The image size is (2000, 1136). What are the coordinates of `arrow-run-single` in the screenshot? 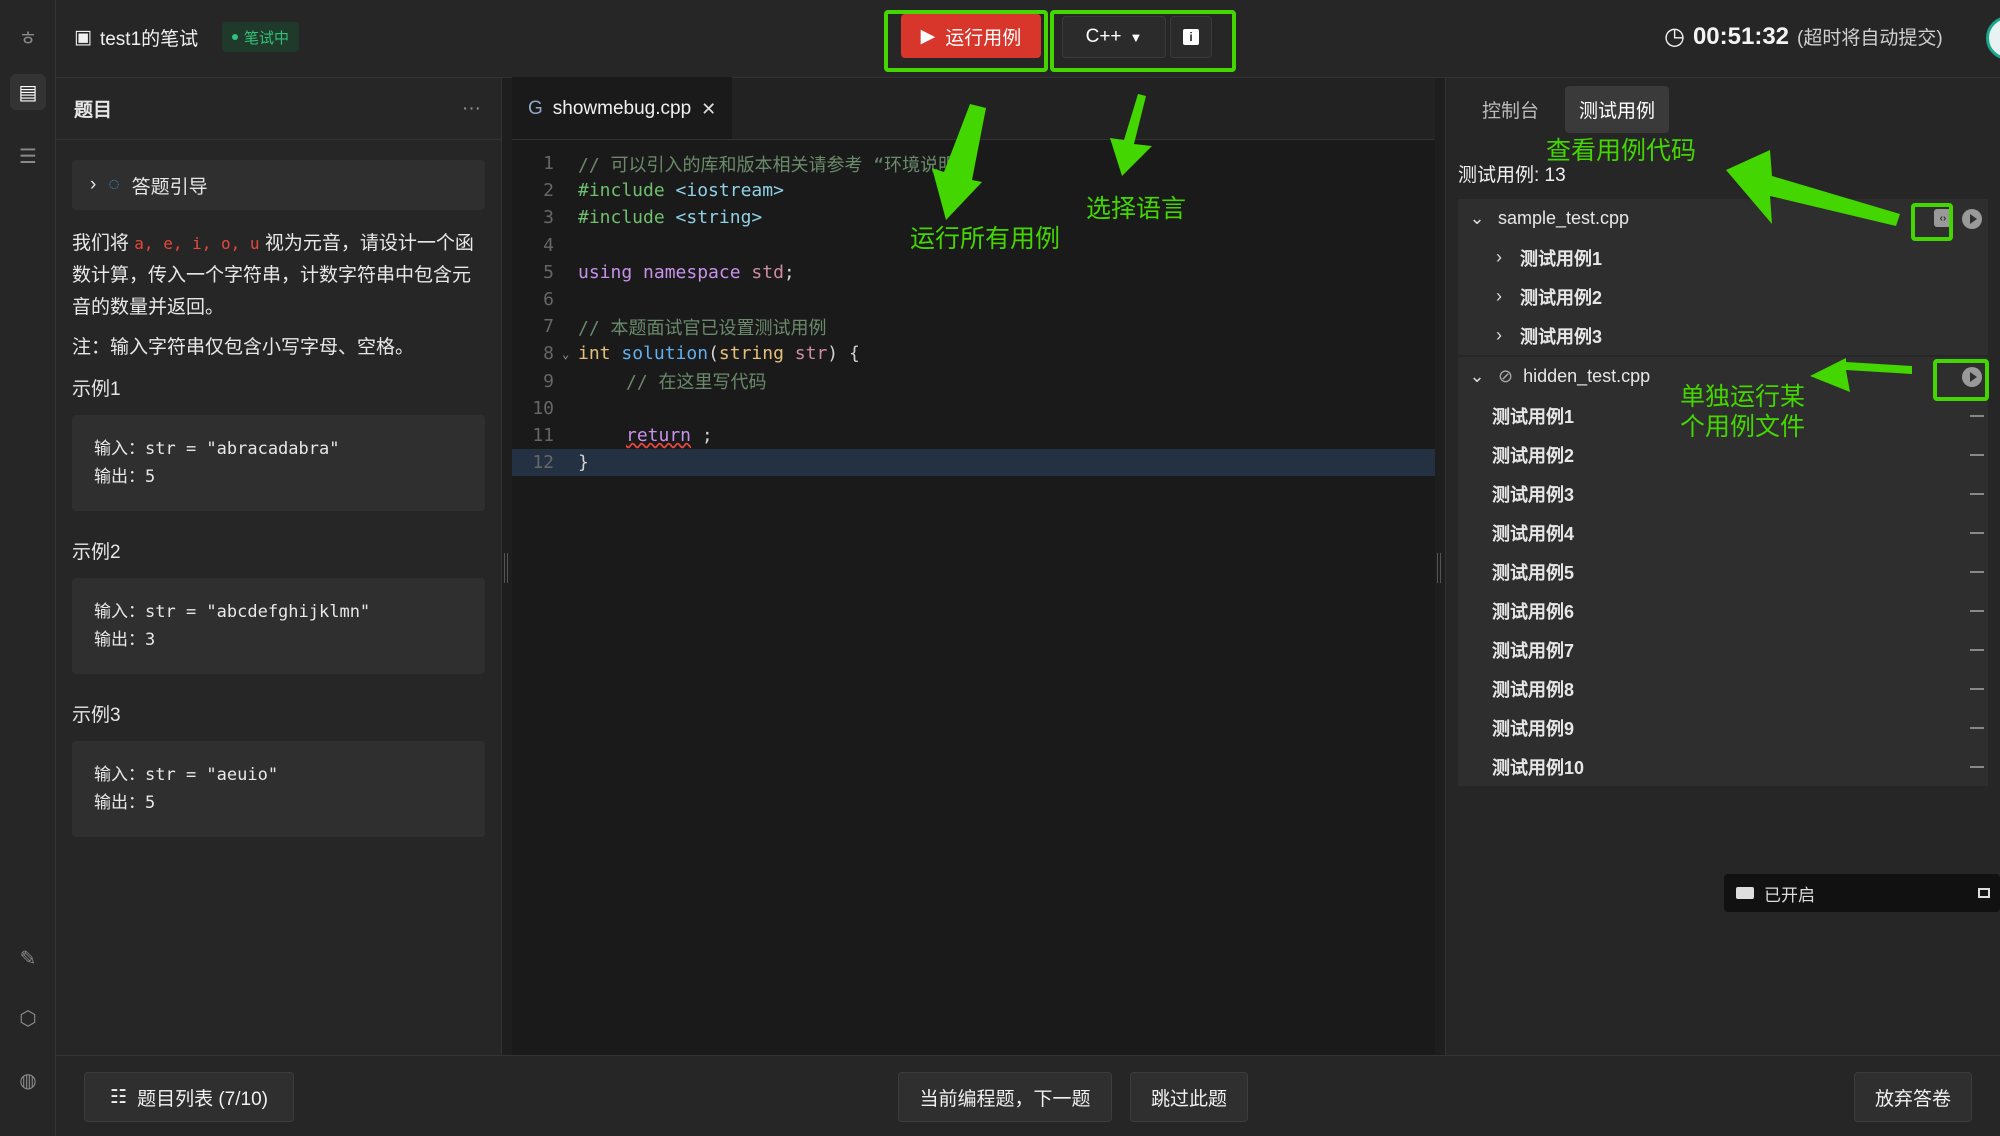 It's located at (1861, 375).